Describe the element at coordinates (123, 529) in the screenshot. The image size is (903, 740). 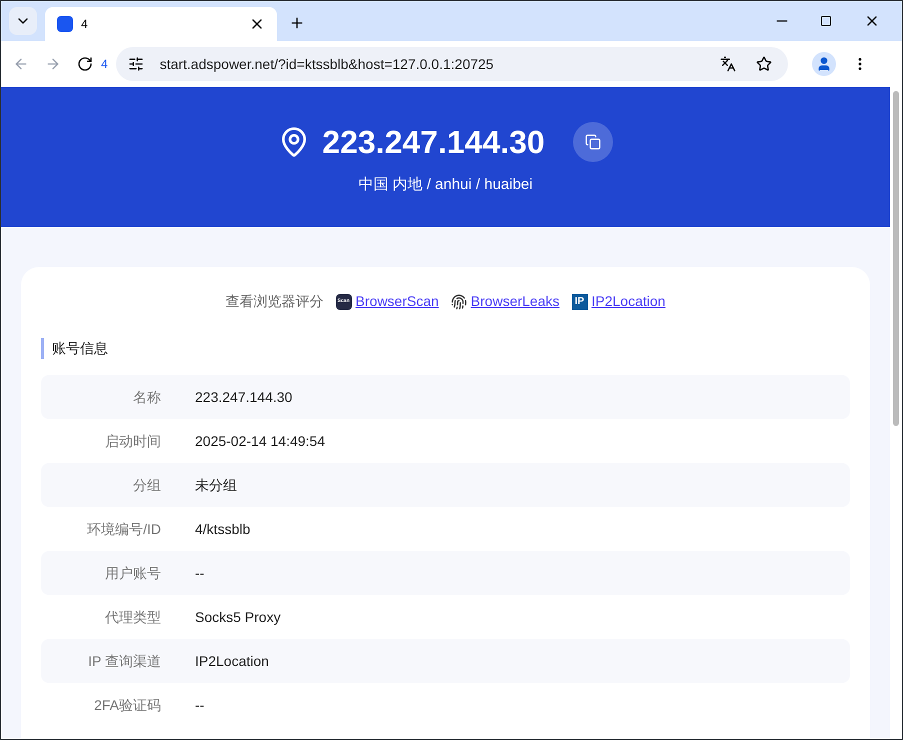
I see `row-label: 环境编号/ID` at that location.